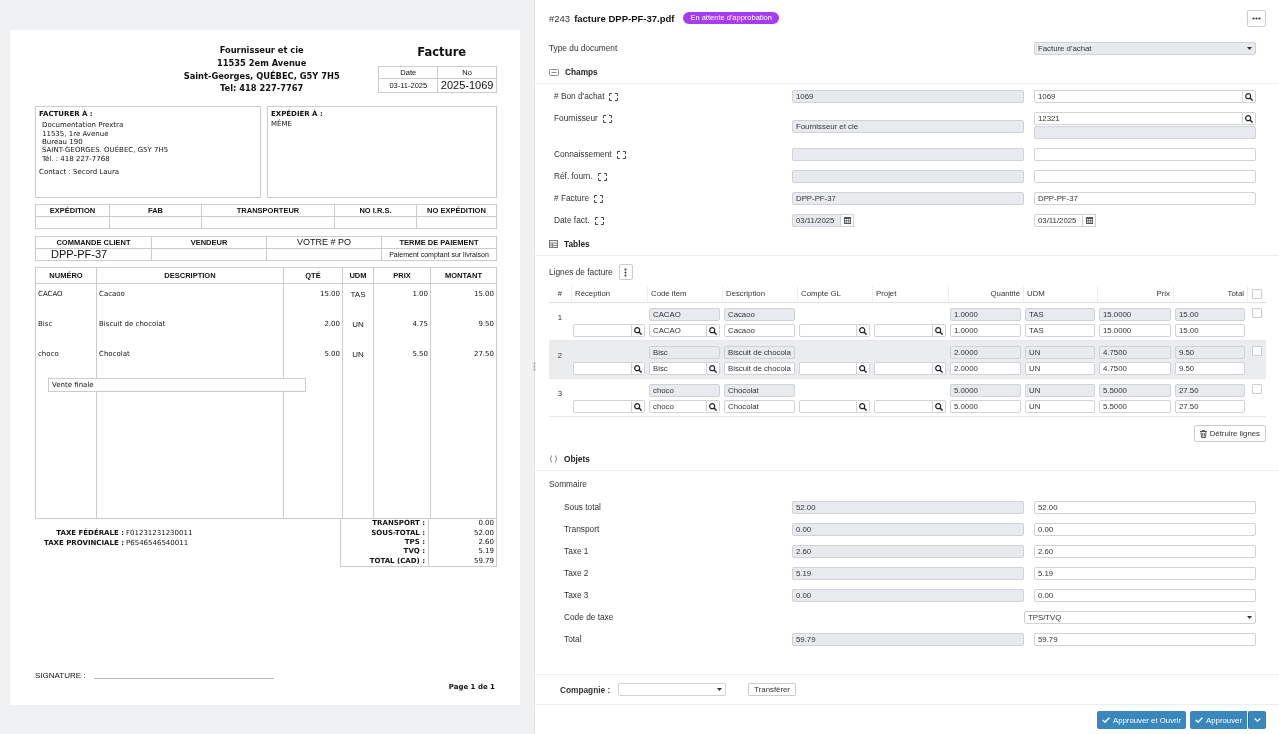 This screenshot has height=734, width=1279. I want to click on chevron-down-icon, so click(1257, 720).